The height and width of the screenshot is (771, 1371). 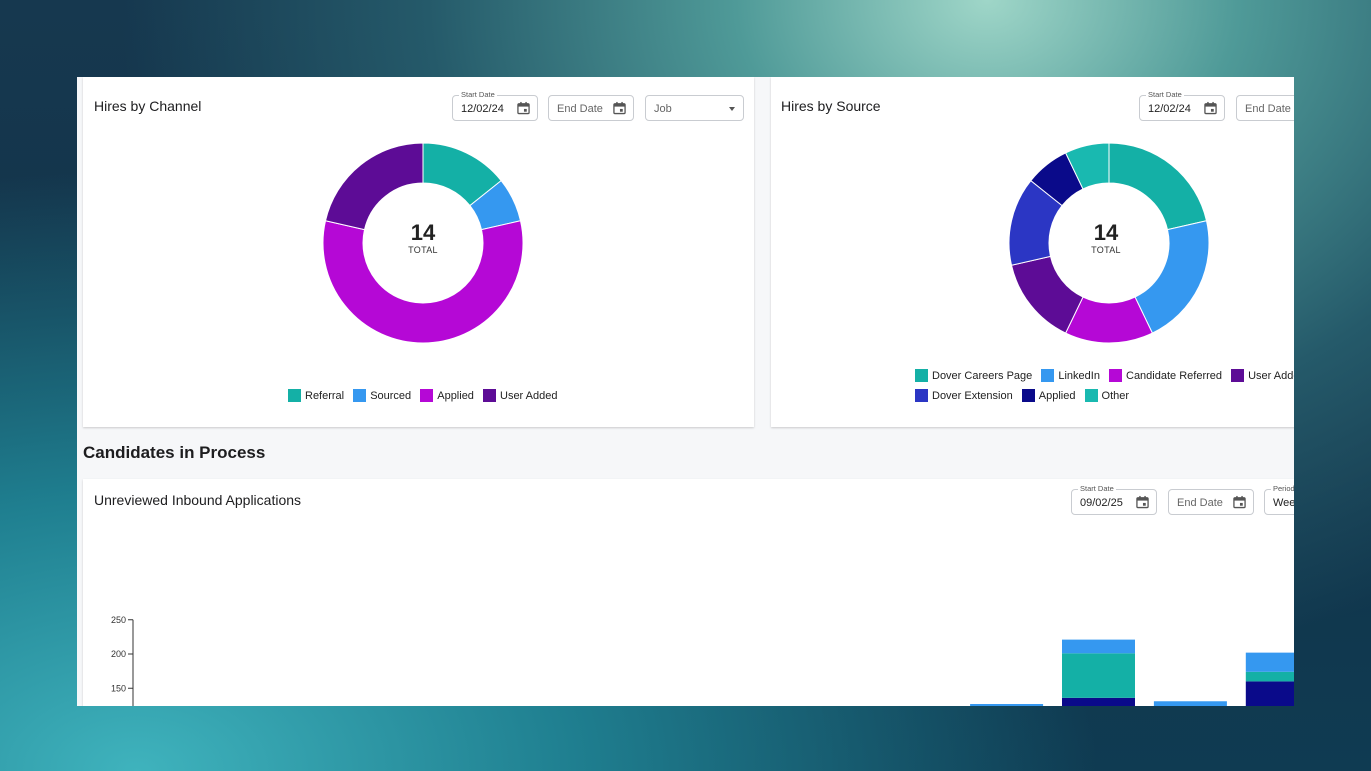 I want to click on y-tick-label: 250, so click(x=118, y=620).